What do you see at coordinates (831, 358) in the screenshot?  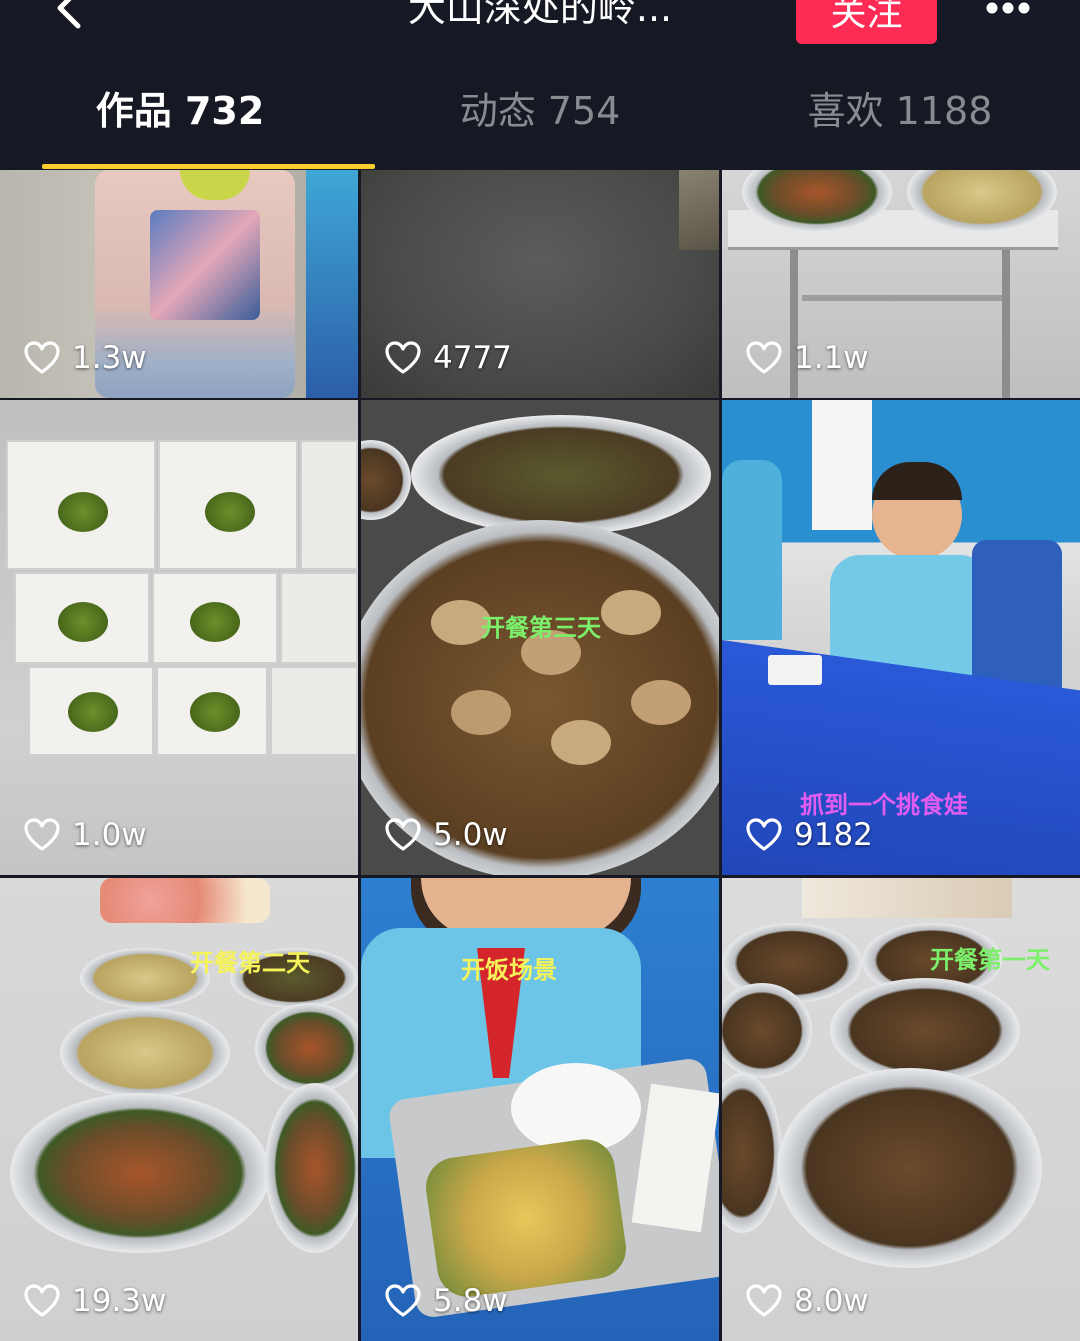 I see `like-count-text: 1.1w` at bounding box center [831, 358].